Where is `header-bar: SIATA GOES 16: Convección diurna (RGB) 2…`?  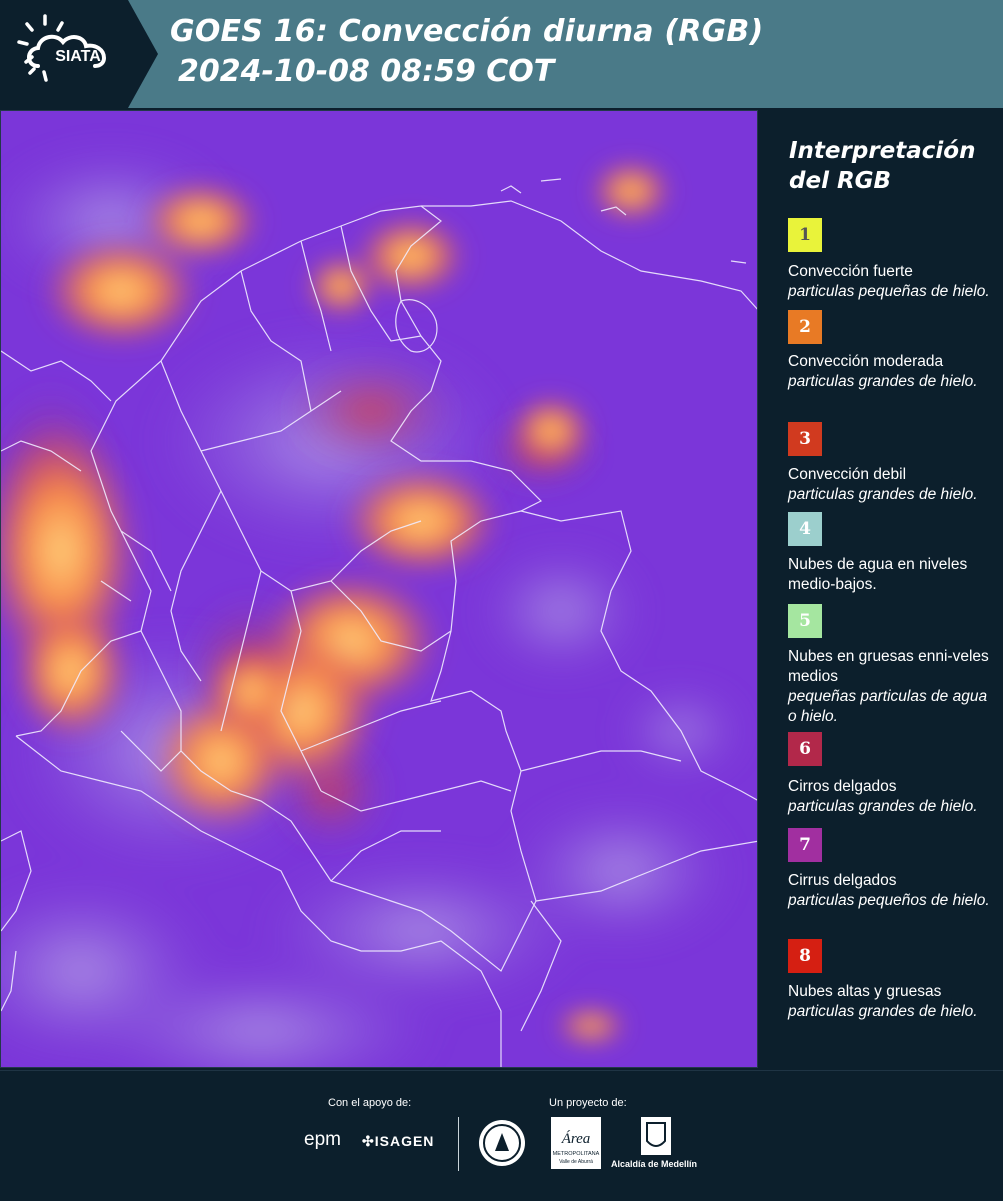
header-bar: SIATA GOES 16: Convección diurna (RGB) 2… is located at coordinates (501, 54).